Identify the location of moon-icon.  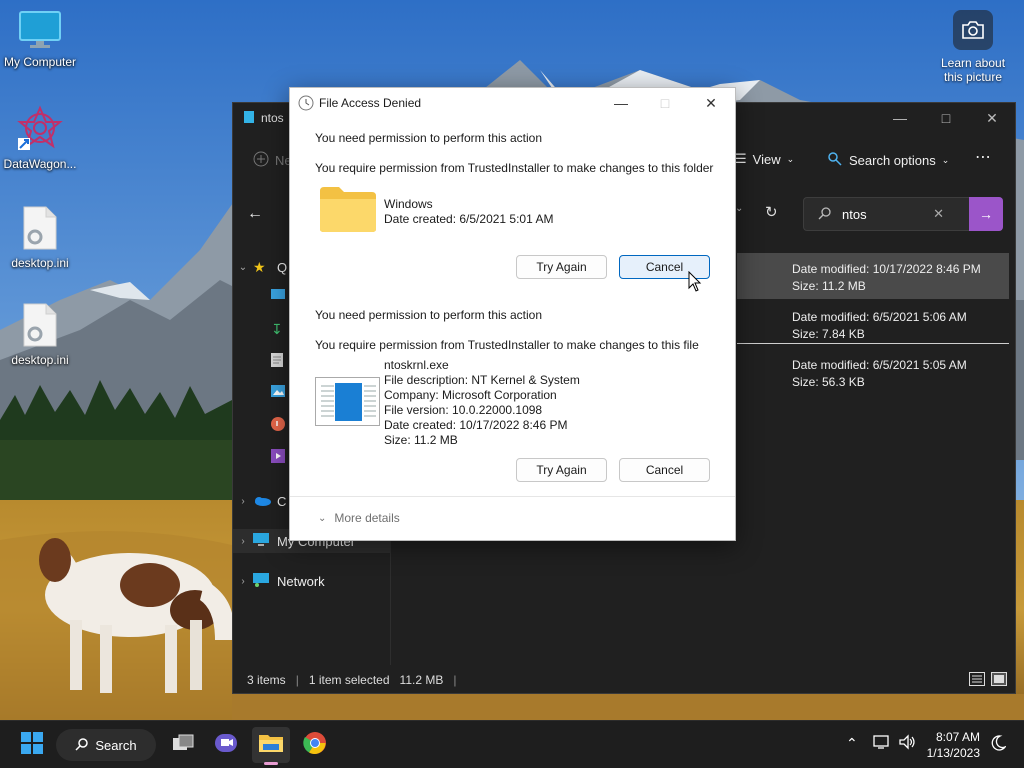
(998, 744).